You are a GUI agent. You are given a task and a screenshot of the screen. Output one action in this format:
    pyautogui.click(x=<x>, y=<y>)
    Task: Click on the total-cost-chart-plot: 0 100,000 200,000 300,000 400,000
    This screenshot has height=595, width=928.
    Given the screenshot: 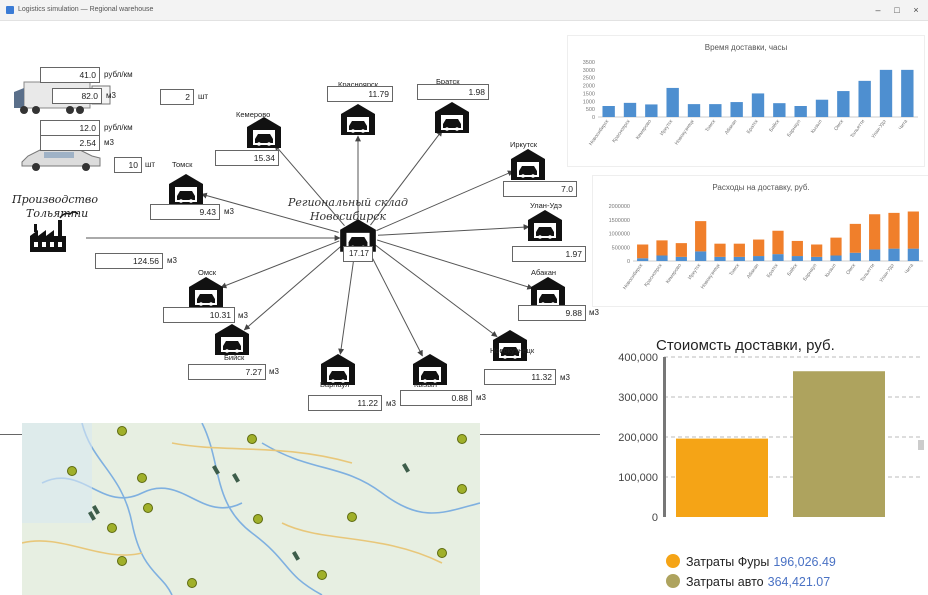 What is the action you would take?
    pyautogui.click(x=771, y=438)
    